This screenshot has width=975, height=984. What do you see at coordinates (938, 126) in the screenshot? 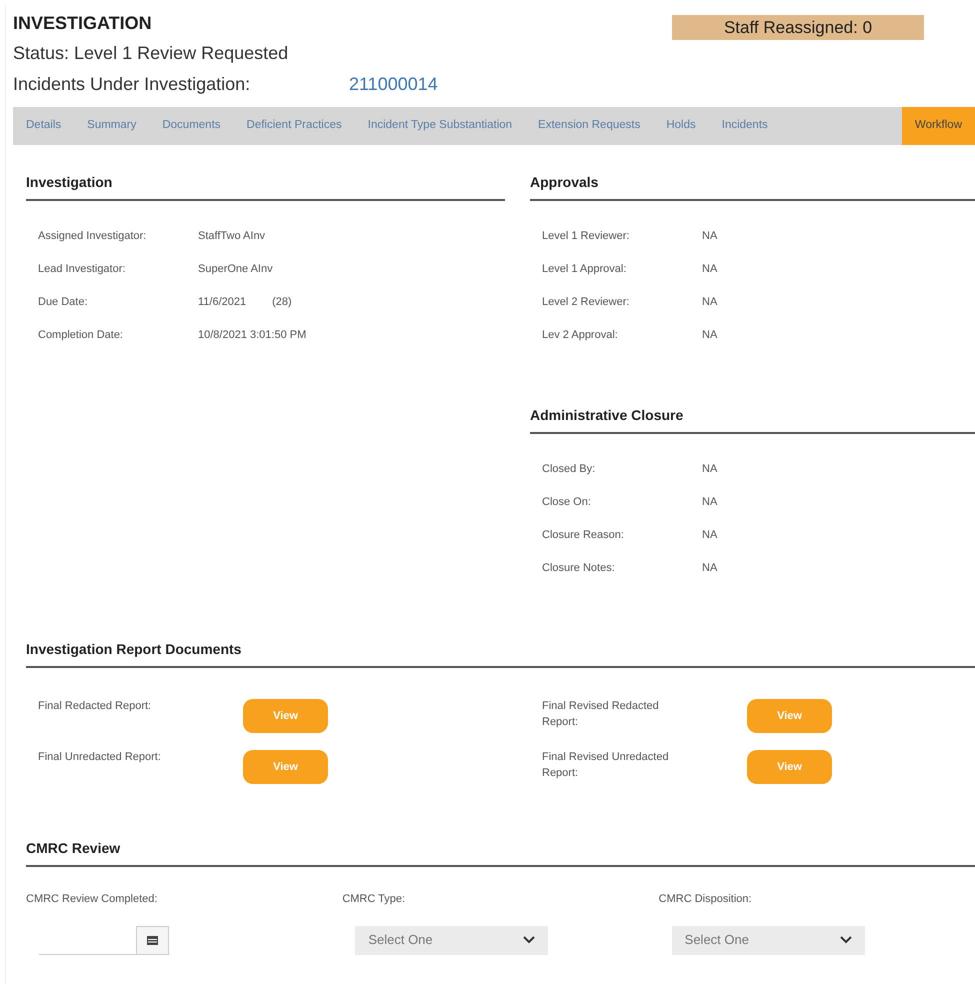
I see `tab: Workflow` at bounding box center [938, 126].